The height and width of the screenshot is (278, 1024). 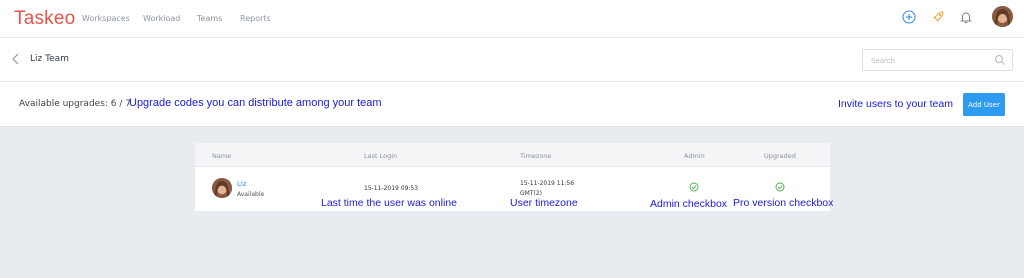 What do you see at coordinates (49, 59) in the screenshot?
I see `page-title: Liz Team` at bounding box center [49, 59].